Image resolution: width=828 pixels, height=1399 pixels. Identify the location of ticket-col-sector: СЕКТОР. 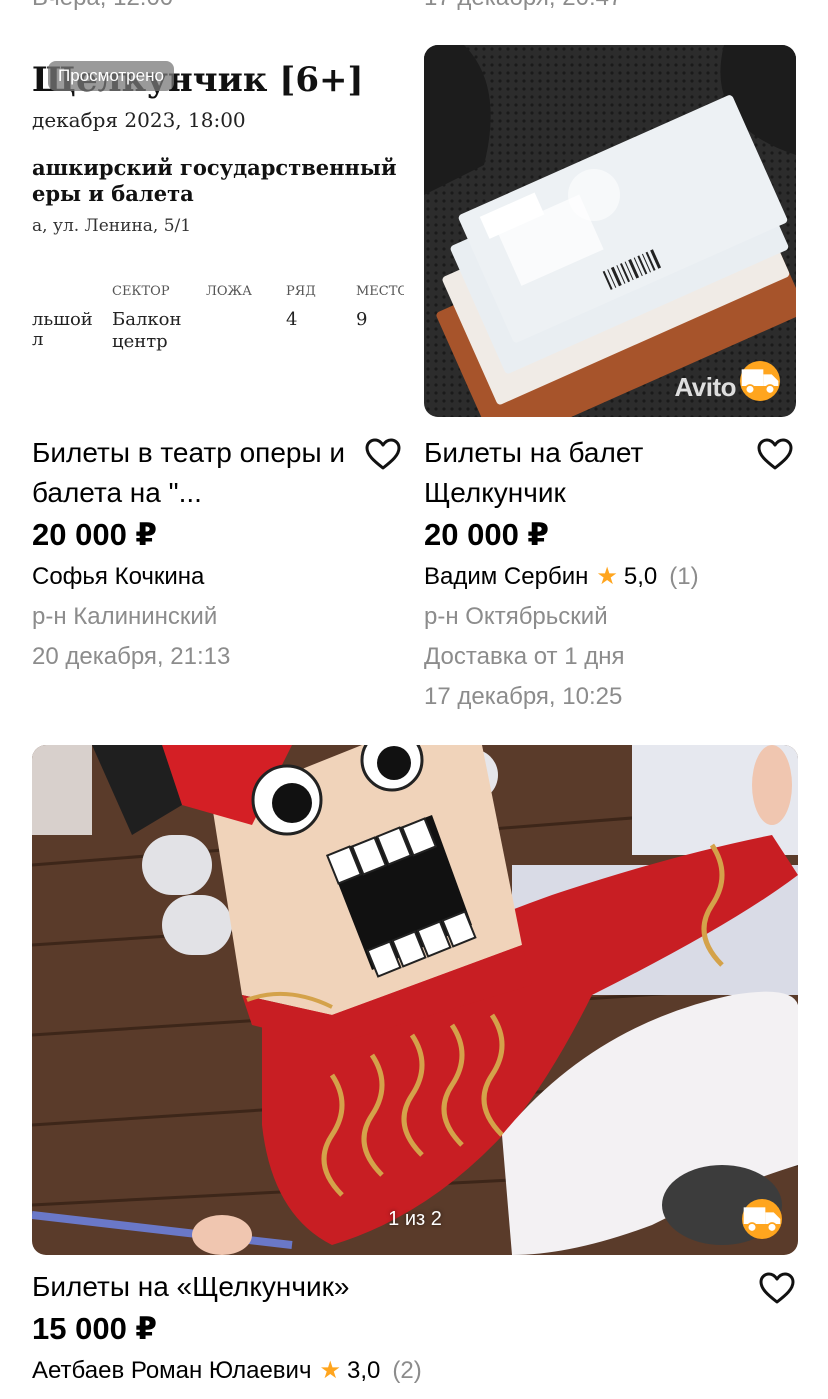
(141, 291).